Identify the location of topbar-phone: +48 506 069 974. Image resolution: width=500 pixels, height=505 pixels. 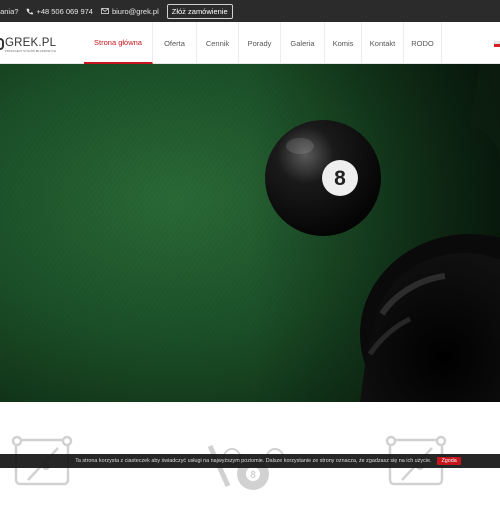
(59, 11).